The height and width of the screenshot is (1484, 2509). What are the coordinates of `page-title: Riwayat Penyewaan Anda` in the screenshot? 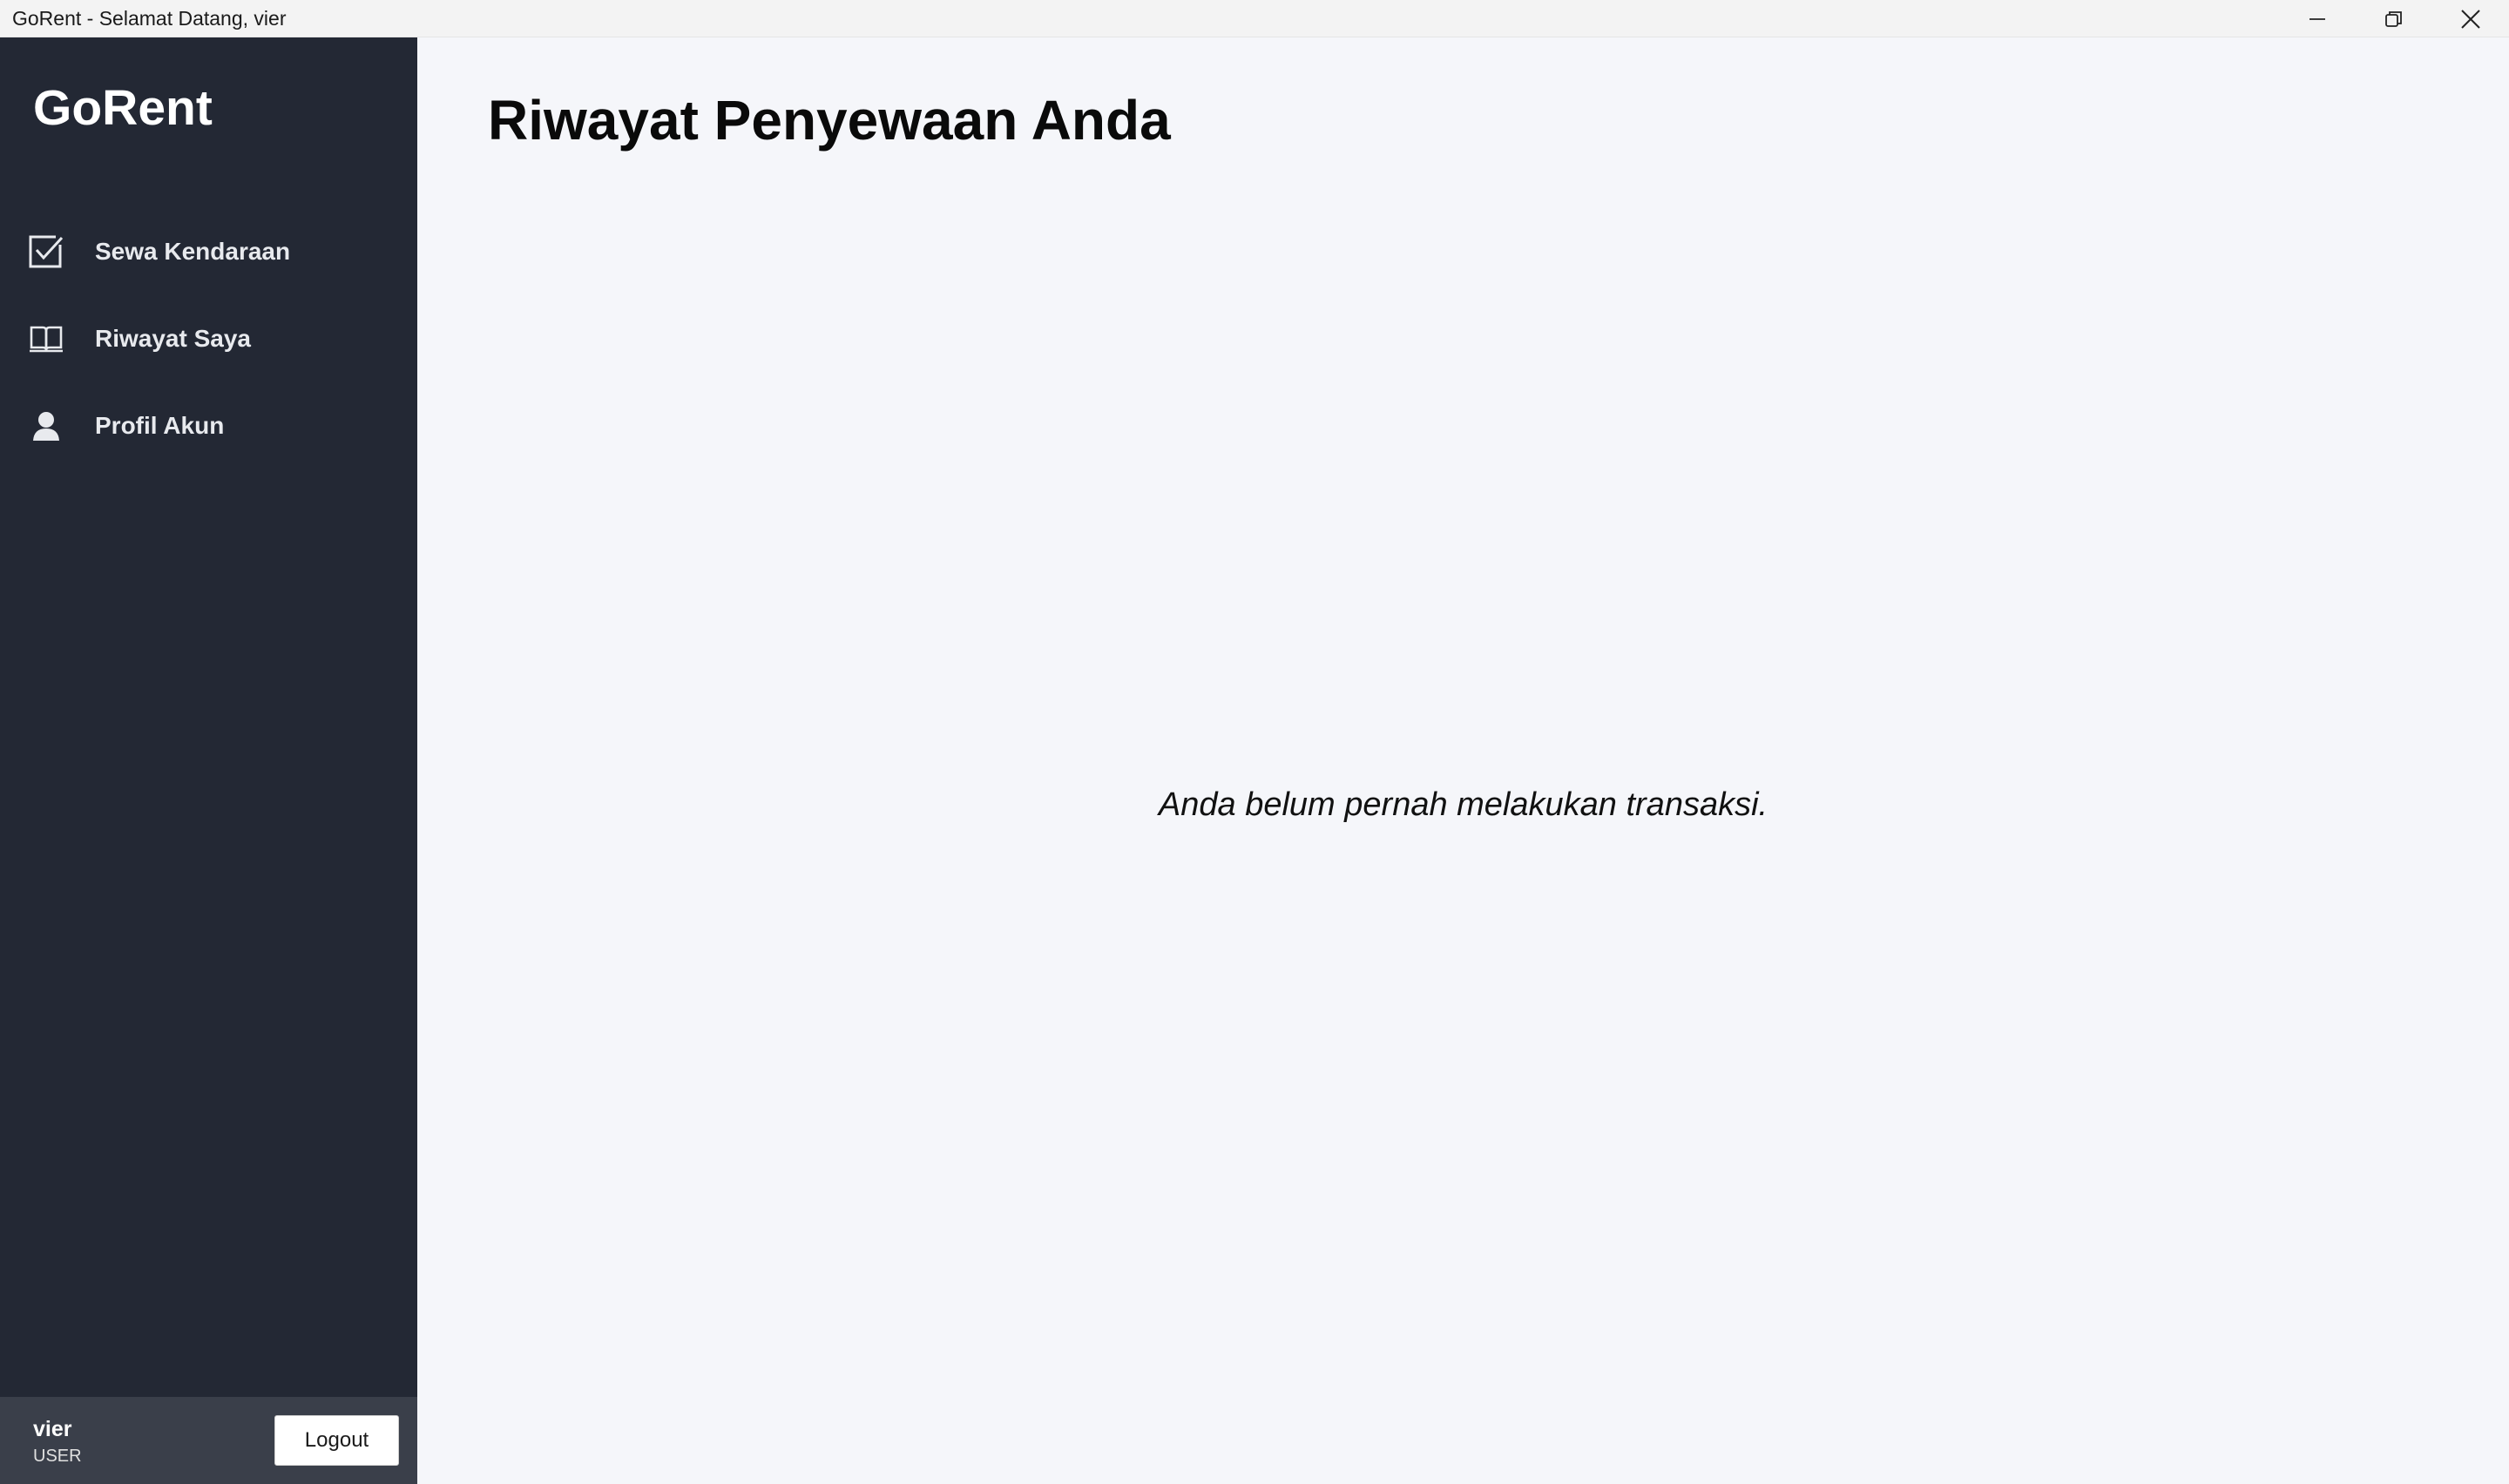 It's located at (829, 120).